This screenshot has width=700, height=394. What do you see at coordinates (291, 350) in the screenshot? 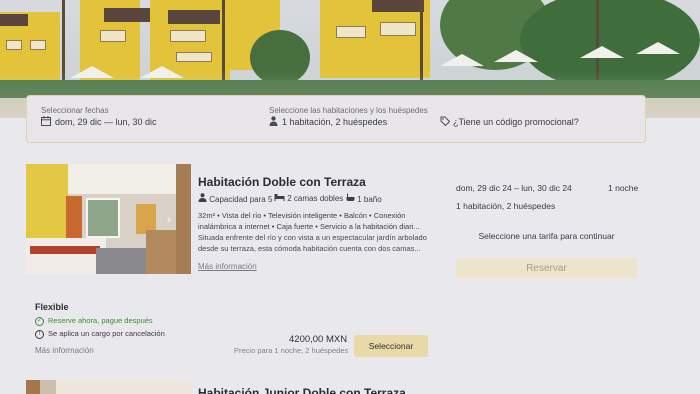
I see `rate-price-note: Precio para 1 noche, 2 huéspedes` at bounding box center [291, 350].